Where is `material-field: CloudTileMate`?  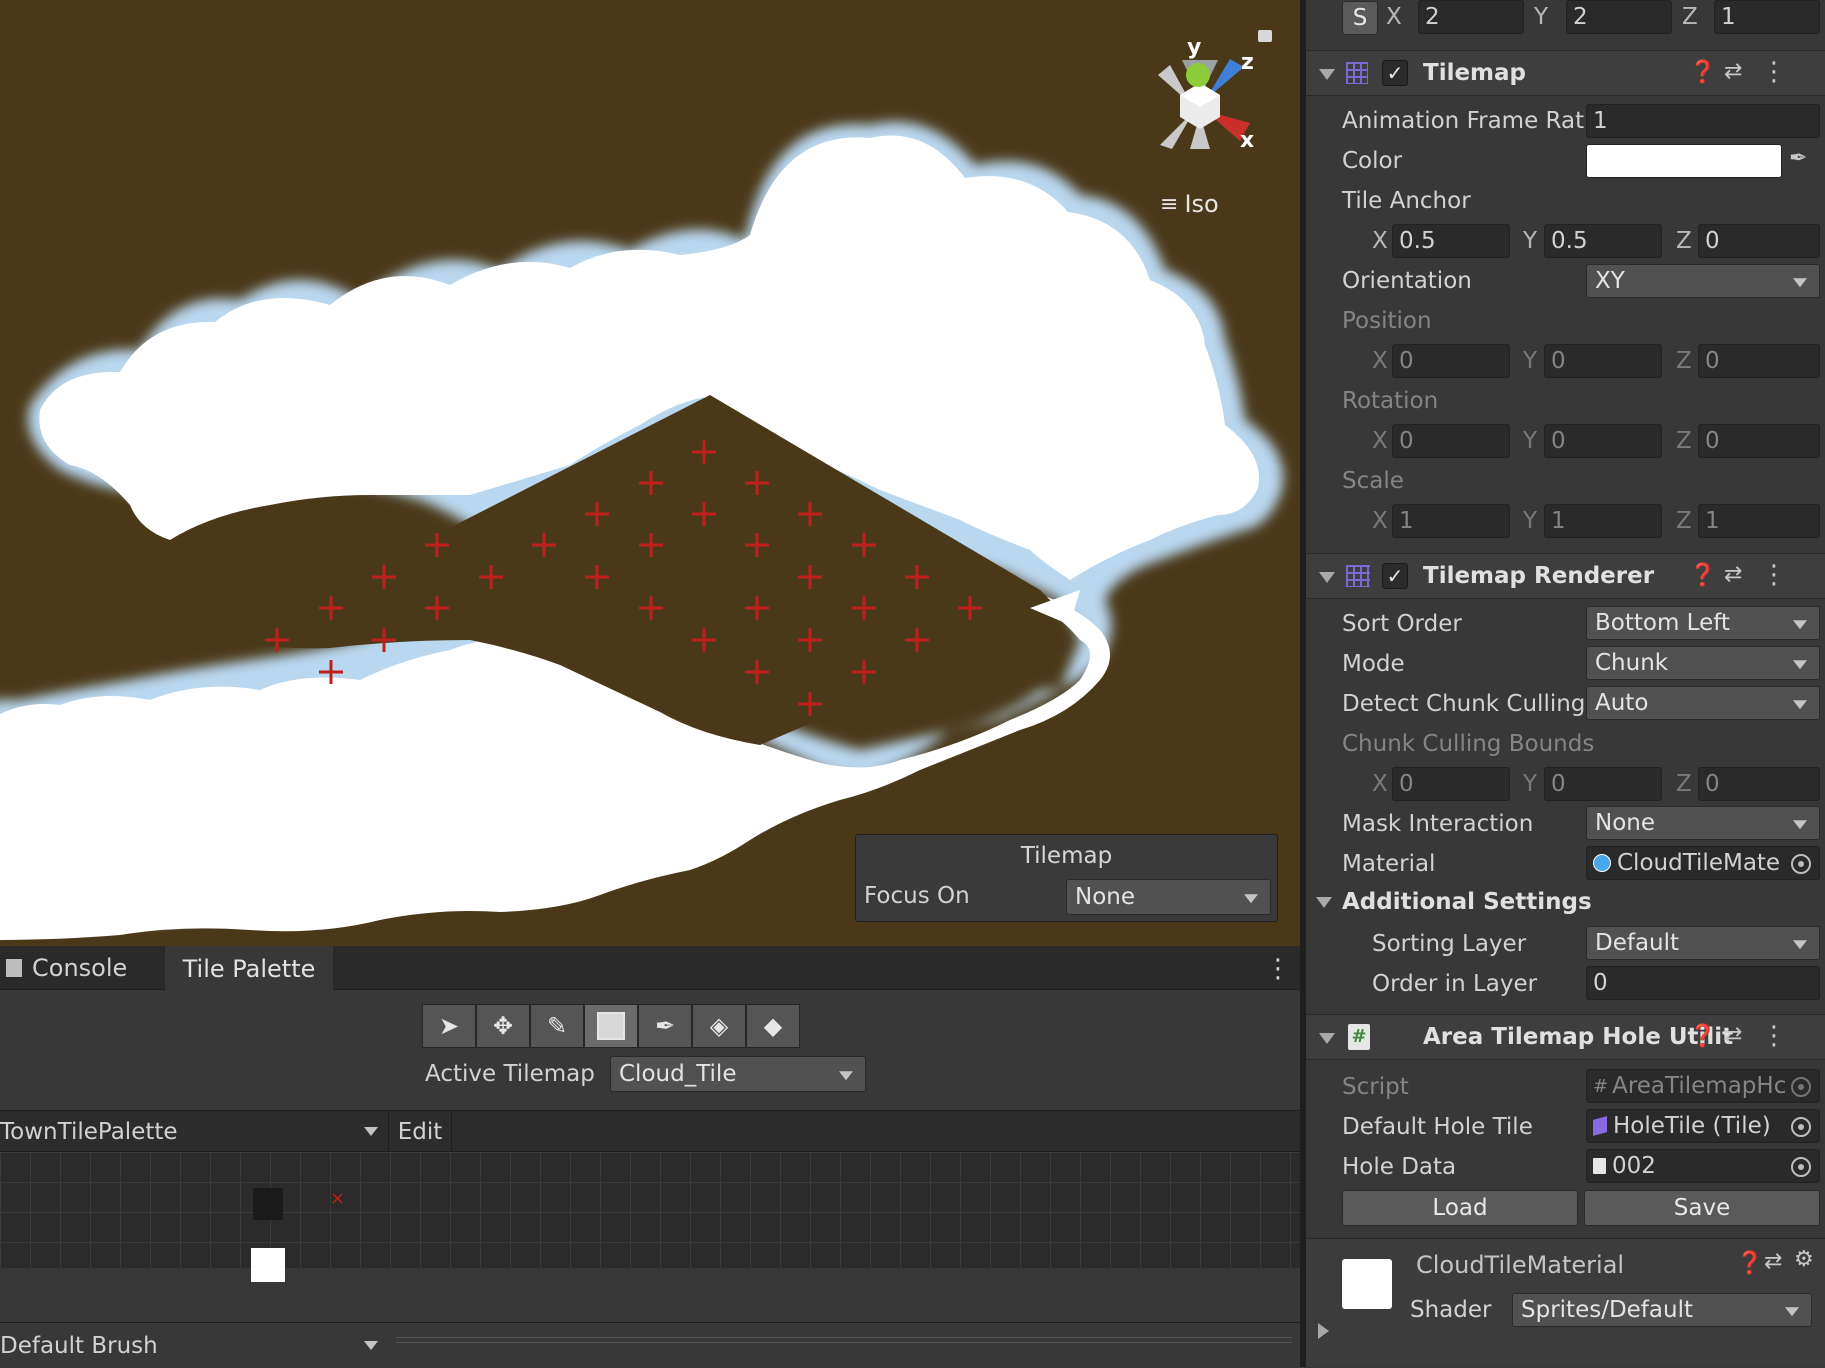
material-field: CloudTileMate is located at coordinates (1703, 863).